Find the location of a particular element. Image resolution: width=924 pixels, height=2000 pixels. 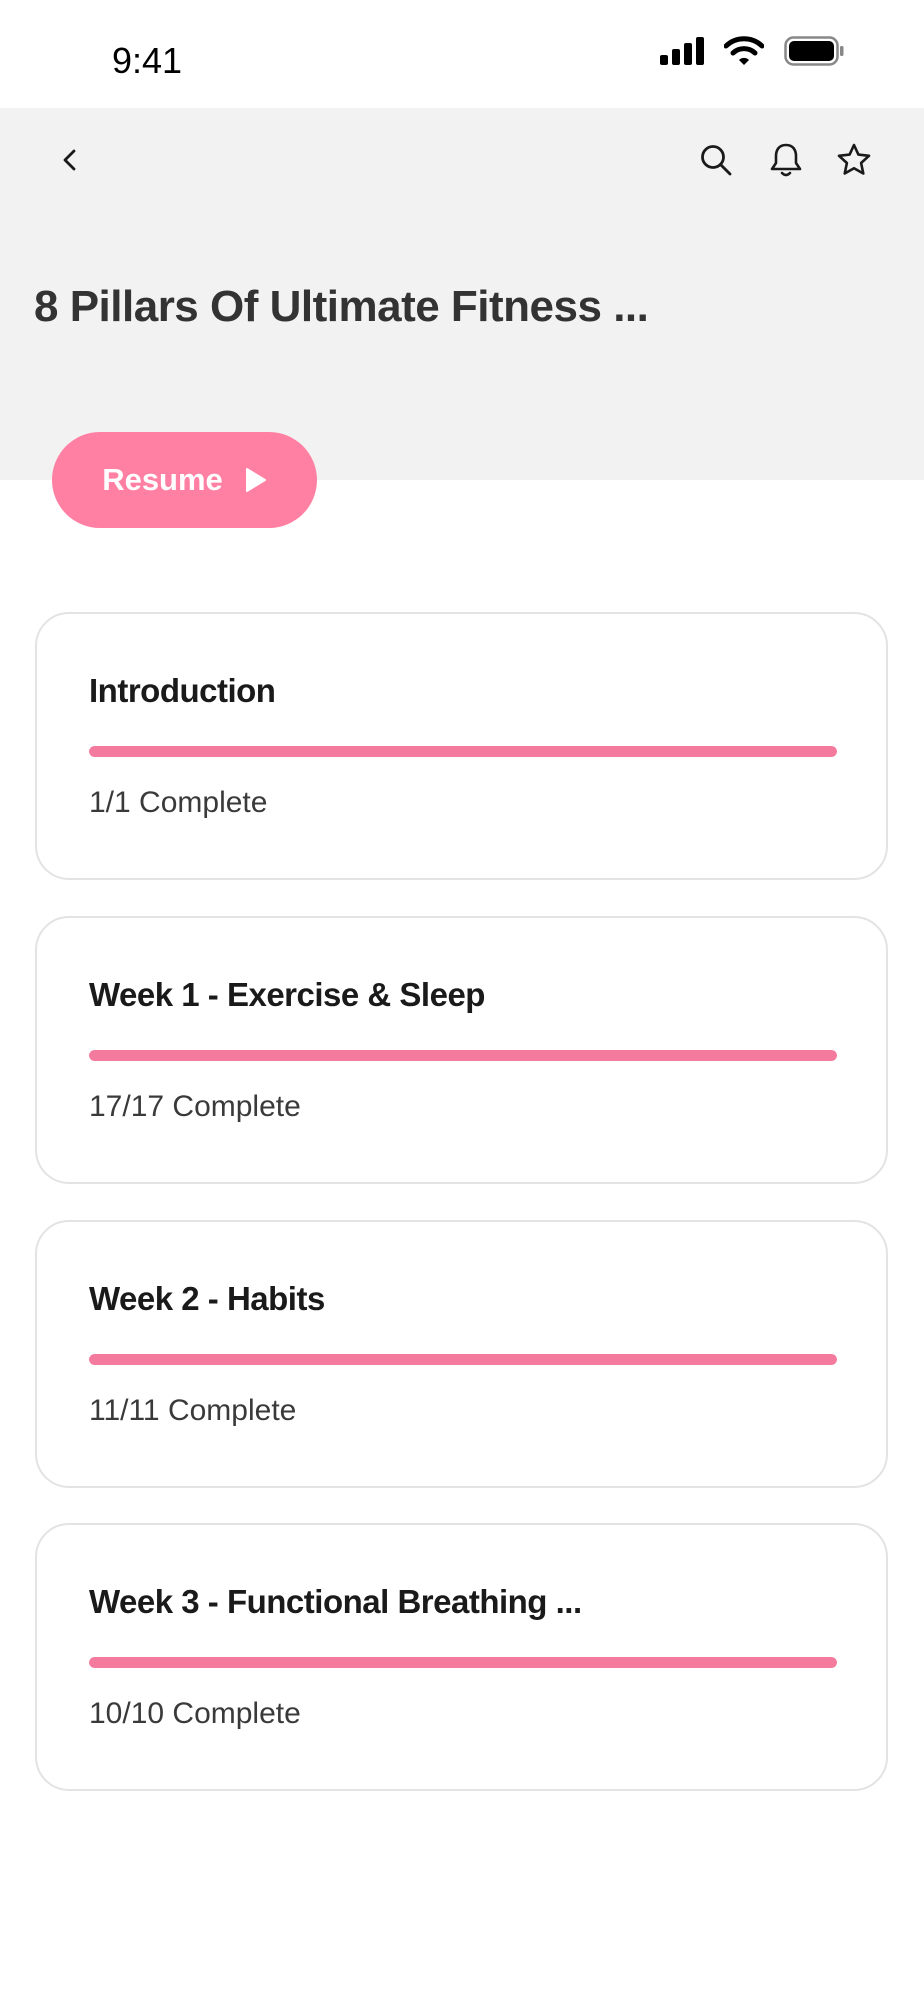

module-title: Week 1 - Exercise & Sleep is located at coordinates (287, 994).